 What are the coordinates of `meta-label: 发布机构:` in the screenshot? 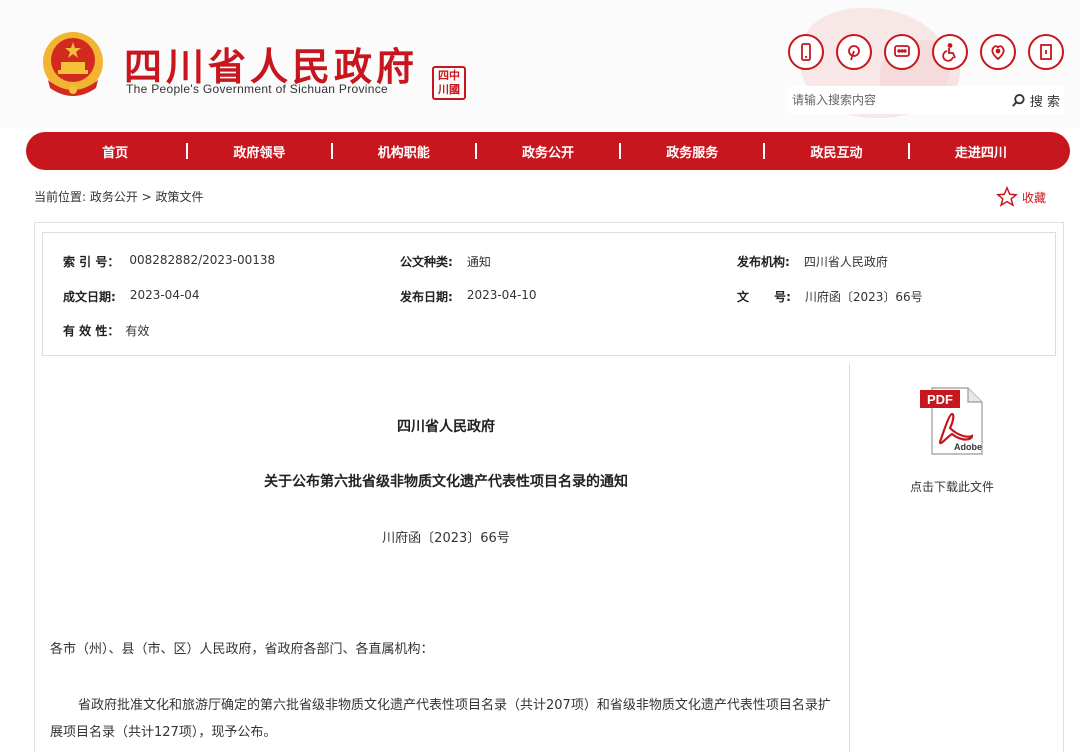 It's located at (763, 262).